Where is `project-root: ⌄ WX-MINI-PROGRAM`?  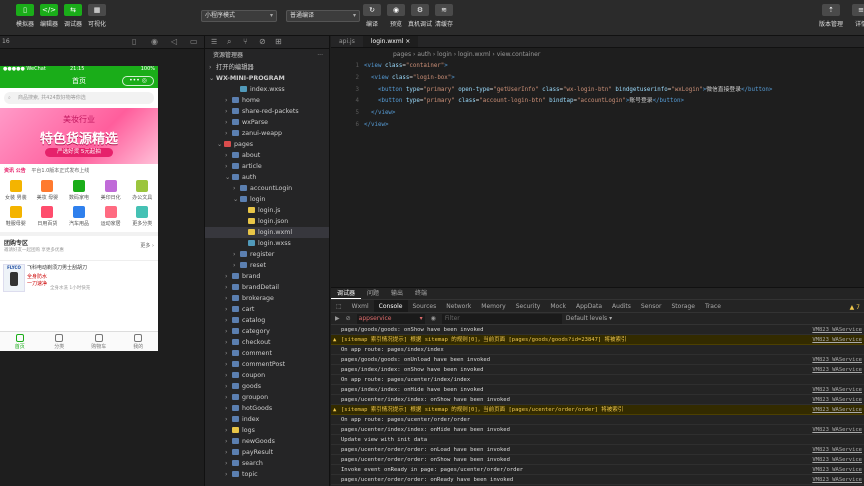 project-root: ⌄ WX-MINI-PROGRAM is located at coordinates (267, 78).